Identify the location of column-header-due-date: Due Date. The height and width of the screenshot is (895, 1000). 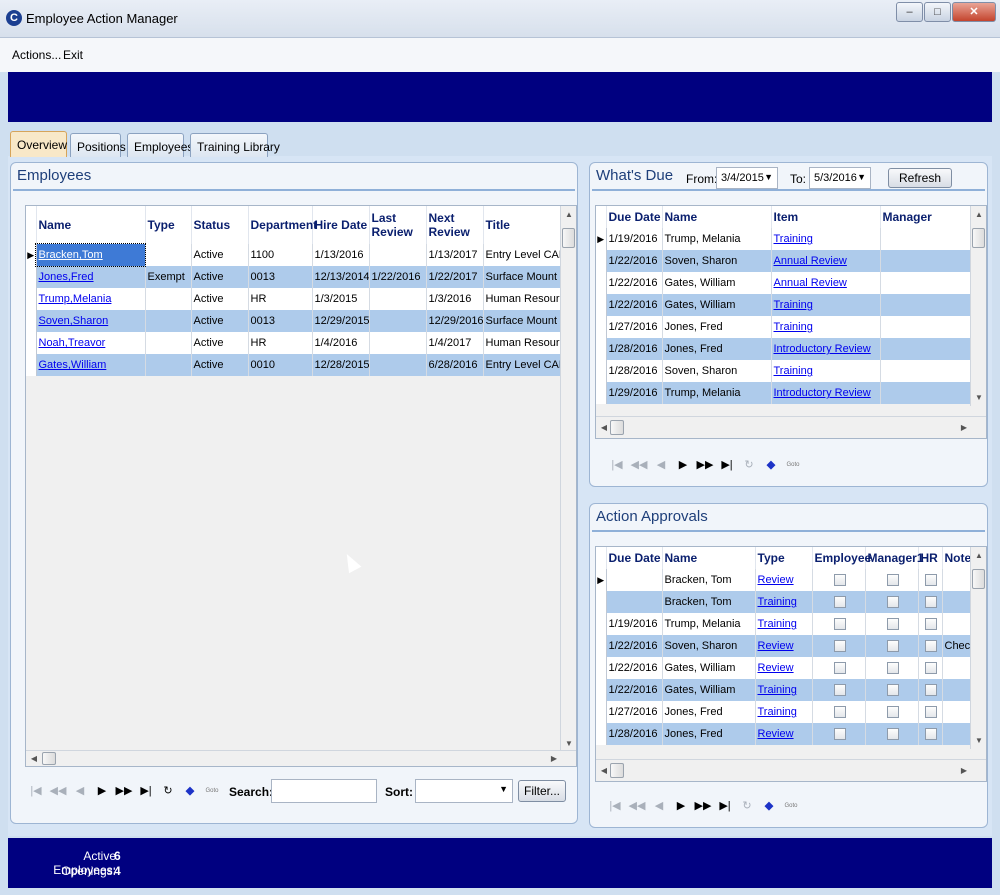
(634, 217).